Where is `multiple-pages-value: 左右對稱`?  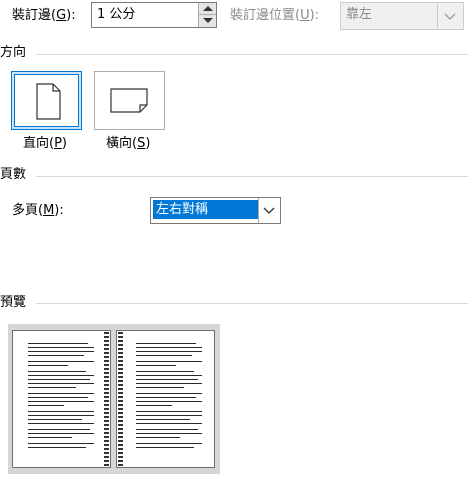 multiple-pages-value: 左右對稱 is located at coordinates (205, 209).